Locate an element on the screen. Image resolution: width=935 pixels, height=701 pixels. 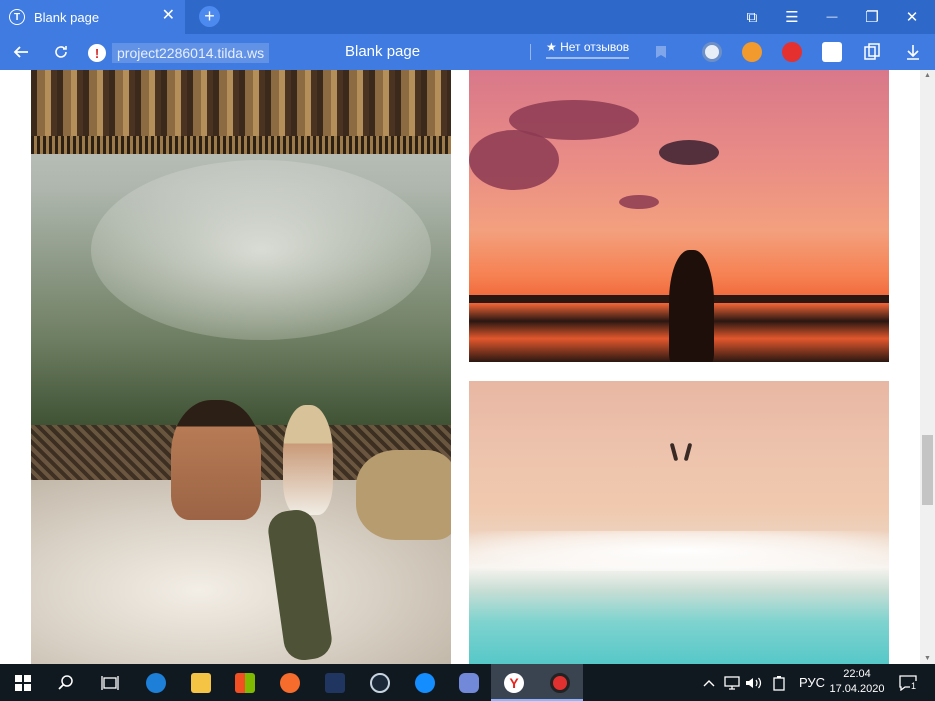
action-center-icon: 1 is located at coordinates (908, 682).